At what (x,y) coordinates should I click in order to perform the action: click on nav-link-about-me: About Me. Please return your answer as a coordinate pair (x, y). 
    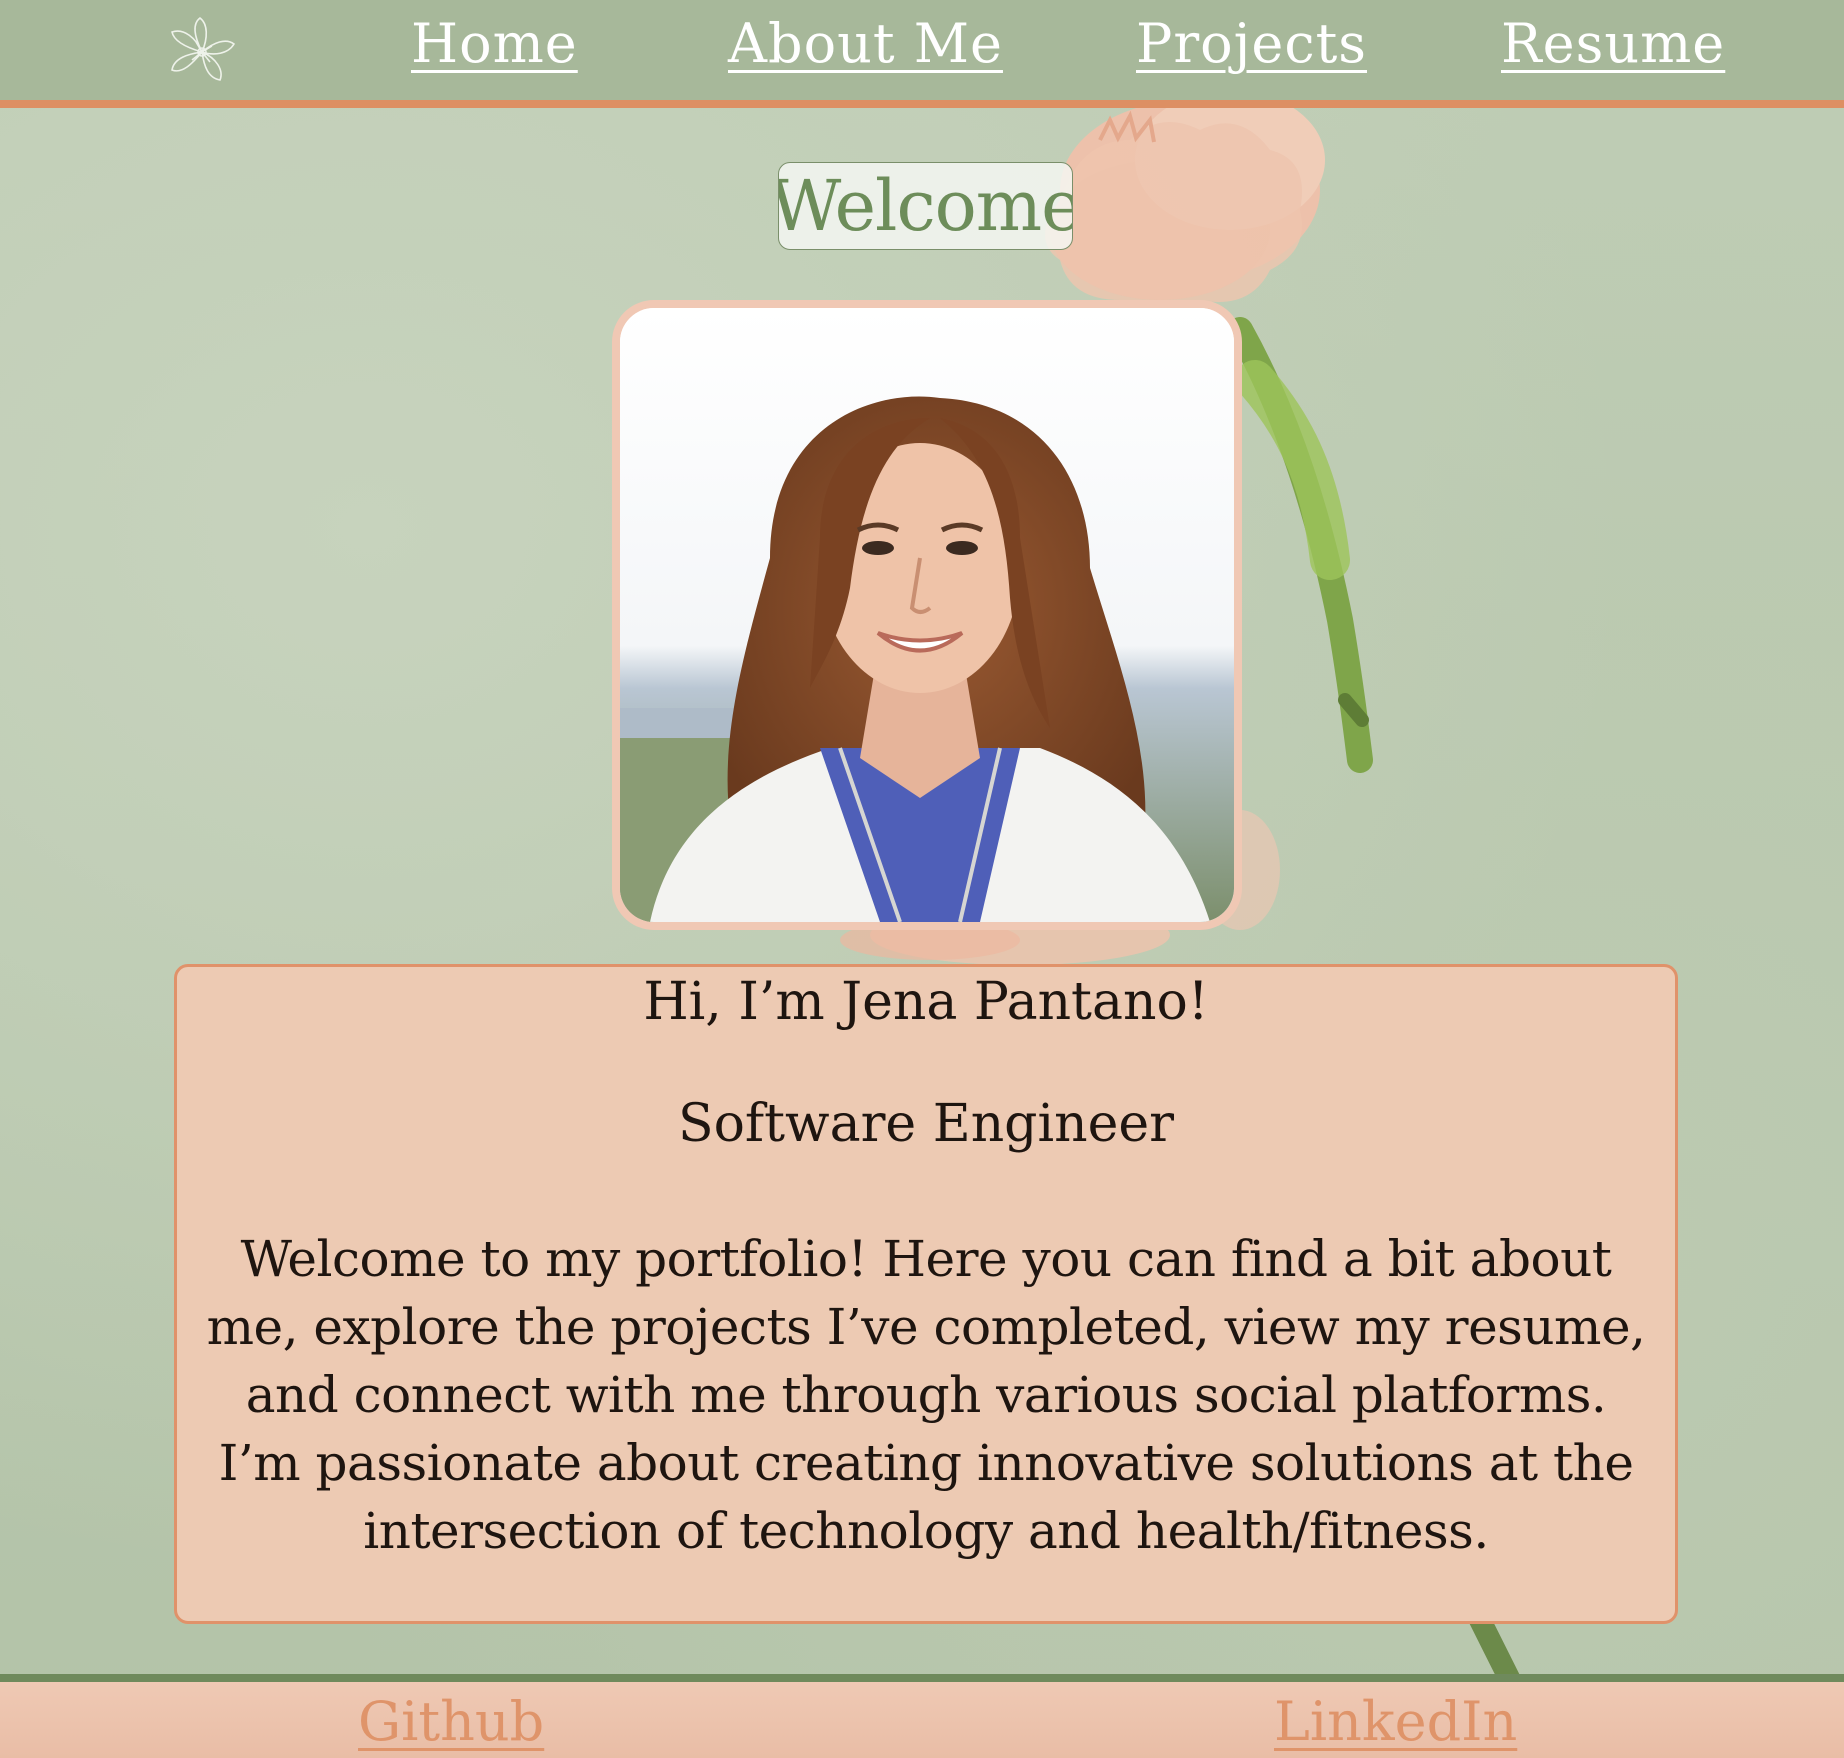
    Looking at the image, I should click on (865, 43).